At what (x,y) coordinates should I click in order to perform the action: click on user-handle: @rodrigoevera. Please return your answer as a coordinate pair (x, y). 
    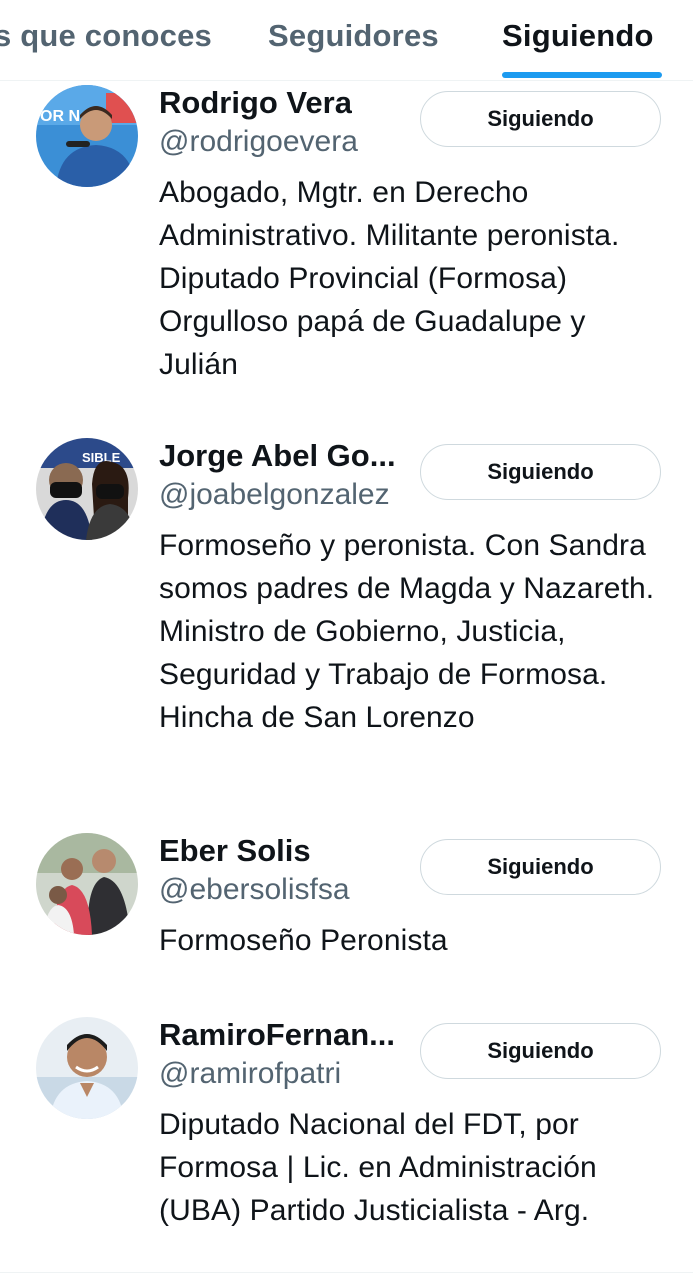
    Looking at the image, I should click on (258, 141).